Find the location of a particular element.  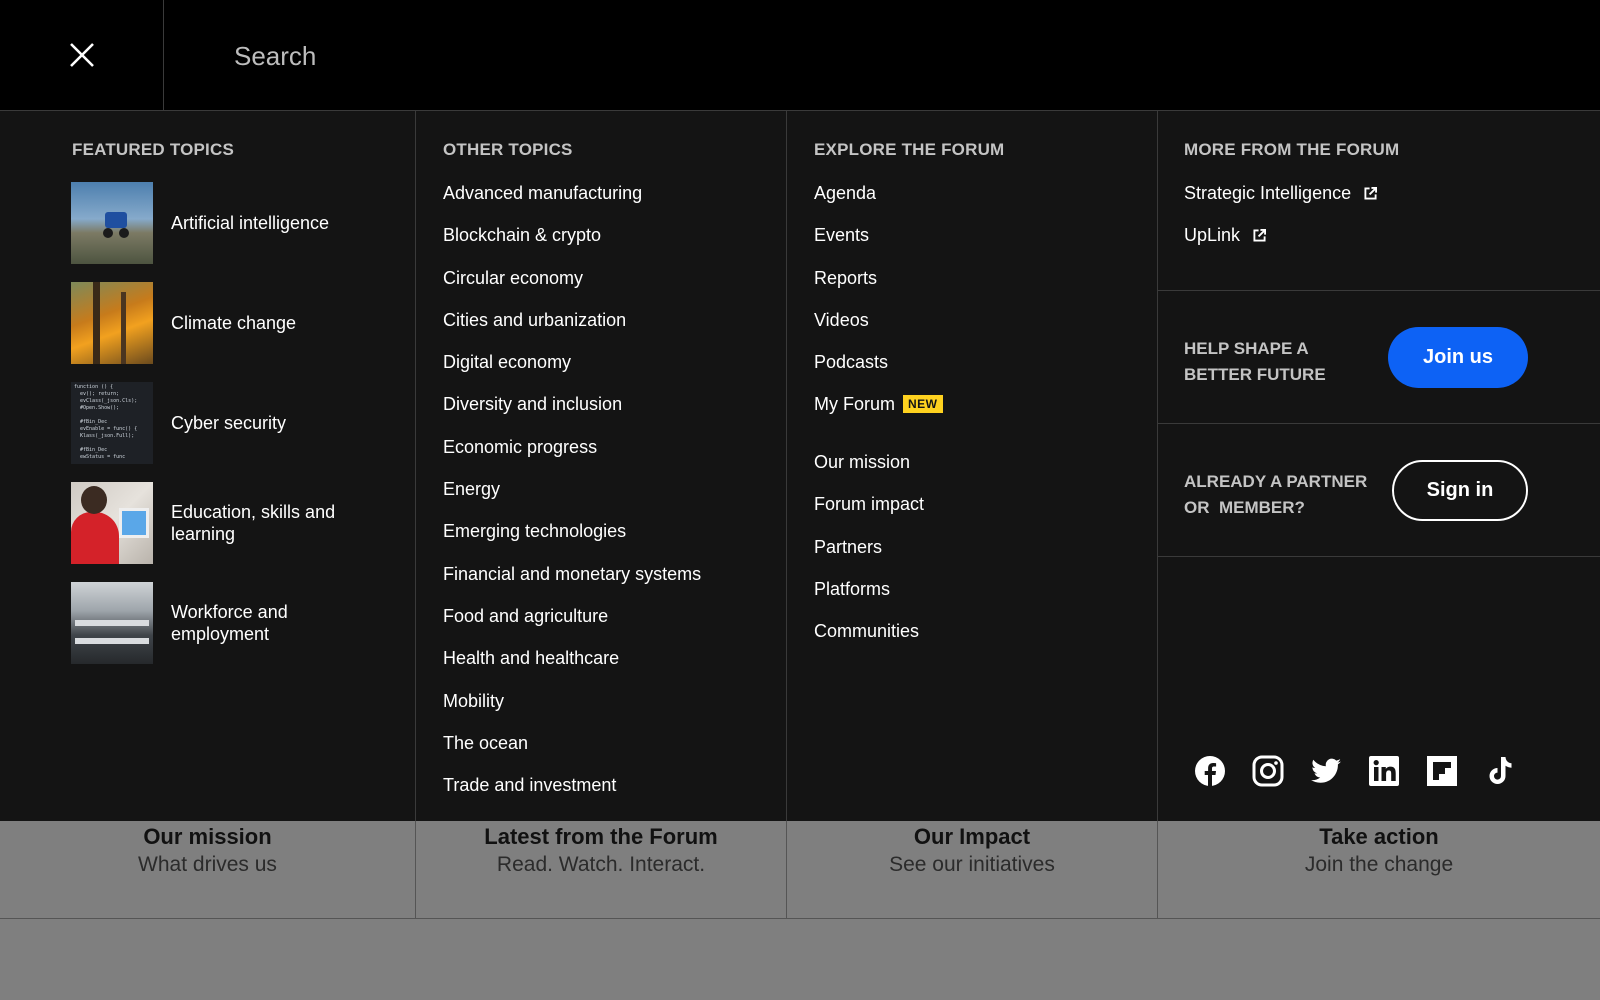

featured-topic-label: Climate change is located at coordinates (234, 323).